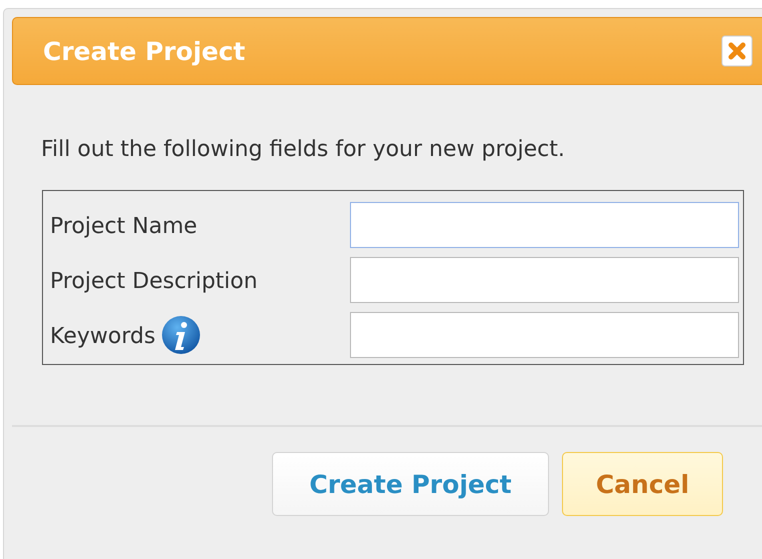 The image size is (762, 559). I want to click on field-label: Project Description, so click(154, 281).